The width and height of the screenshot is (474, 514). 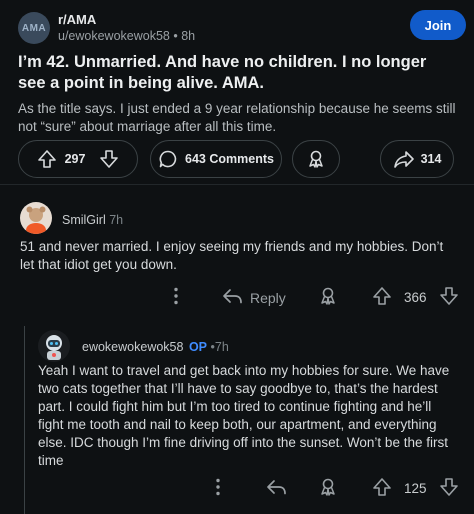 I want to click on comment-author-line: ewokewokewok58 OP •7h, so click(x=155, y=347).